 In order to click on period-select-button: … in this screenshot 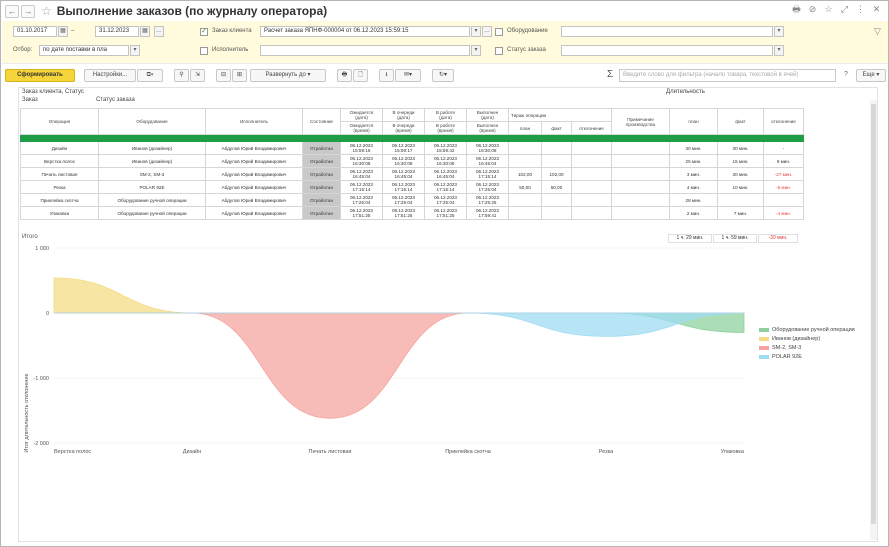, I will do `click(159, 31)`.